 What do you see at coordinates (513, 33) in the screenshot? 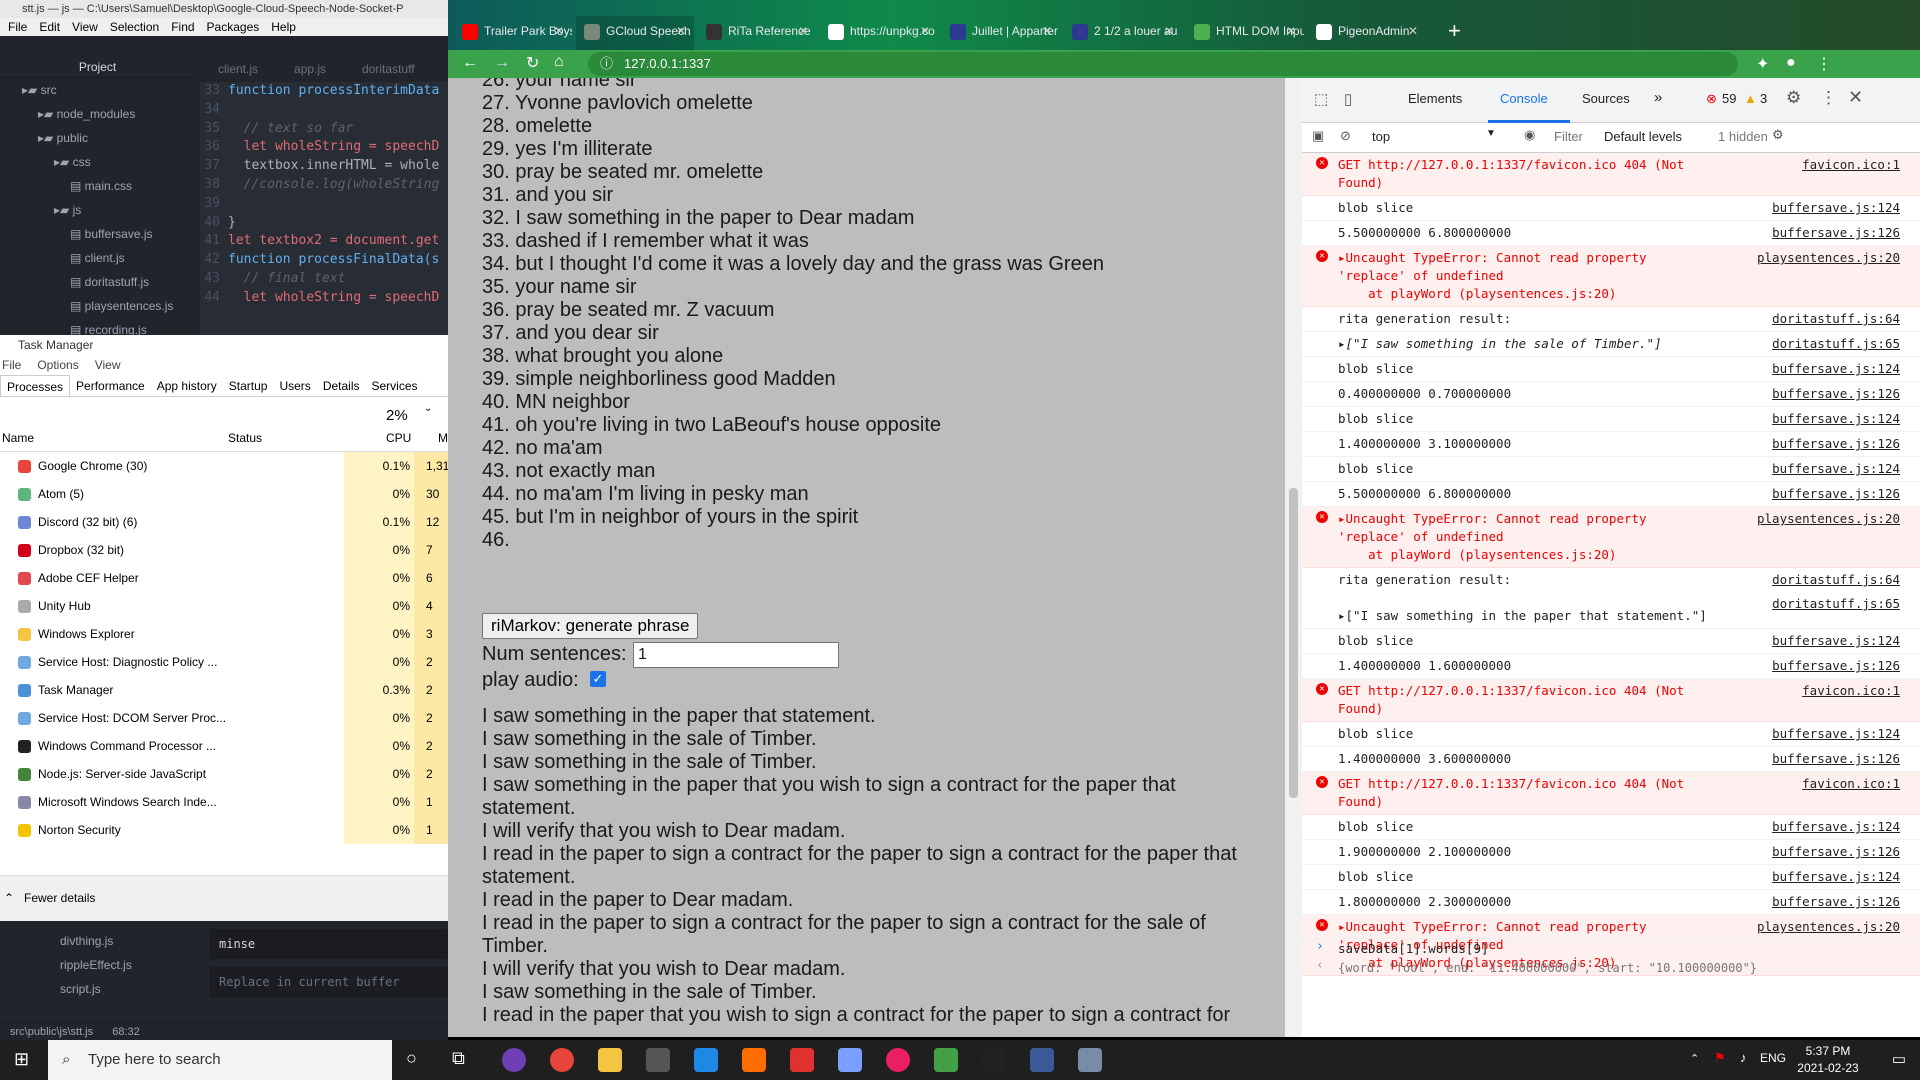
I see `browser-tab: Trailer Park Boys ✕` at bounding box center [513, 33].